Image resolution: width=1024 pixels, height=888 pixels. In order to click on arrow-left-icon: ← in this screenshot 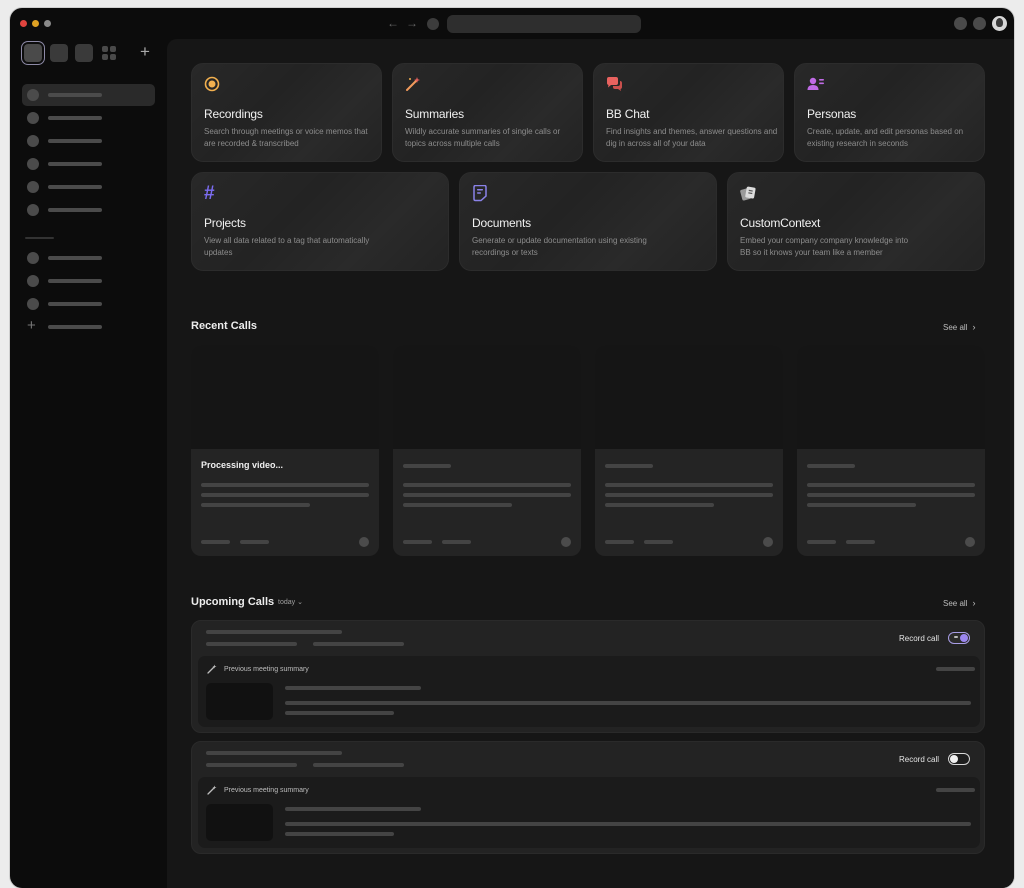, I will do `click(393, 23)`.